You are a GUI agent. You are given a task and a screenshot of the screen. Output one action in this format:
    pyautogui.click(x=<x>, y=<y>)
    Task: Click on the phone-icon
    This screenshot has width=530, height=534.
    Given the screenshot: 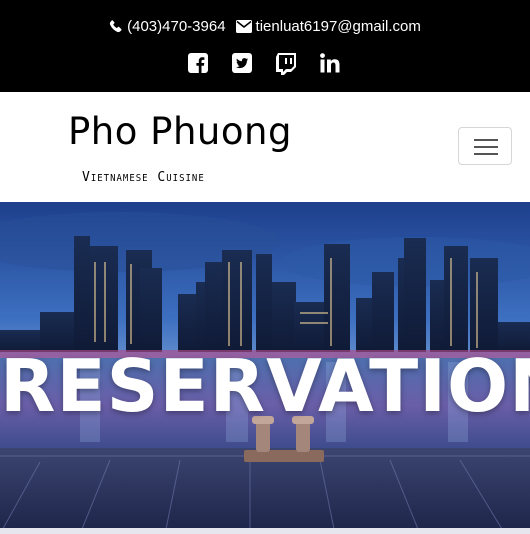 What is the action you would take?
    pyautogui.click(x=116, y=26)
    